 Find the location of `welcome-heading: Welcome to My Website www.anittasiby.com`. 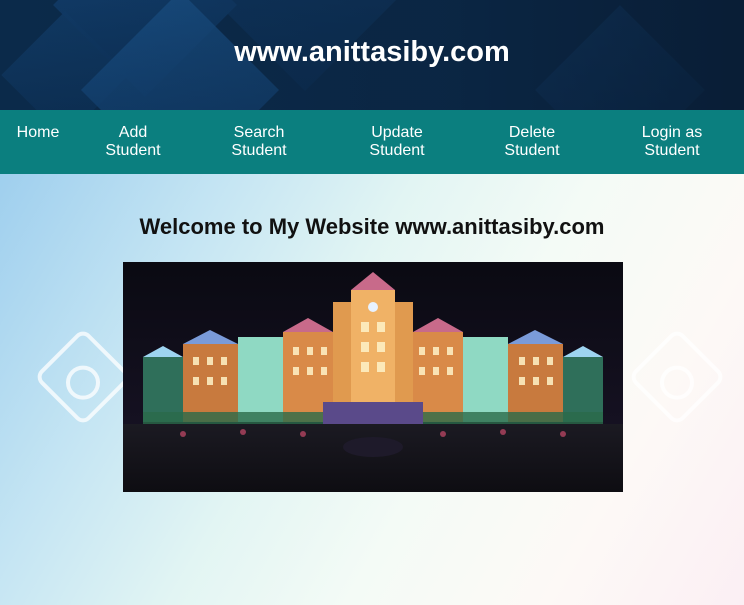

welcome-heading: Welcome to My Website www.anittasiby.com is located at coordinates (372, 226).